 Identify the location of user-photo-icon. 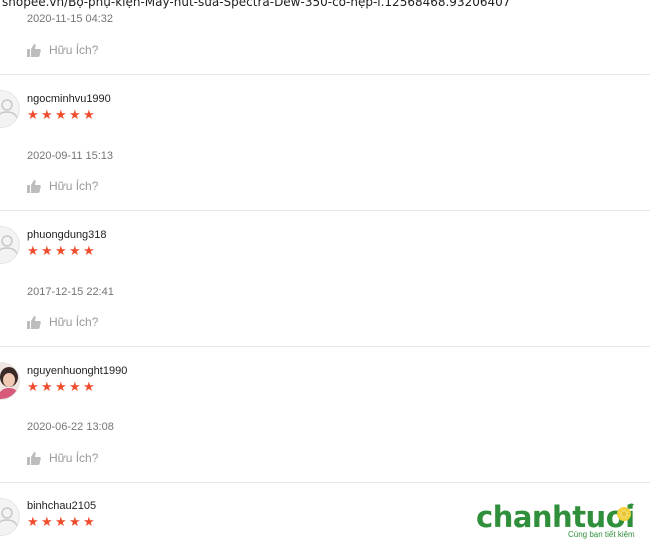
(9, 381).